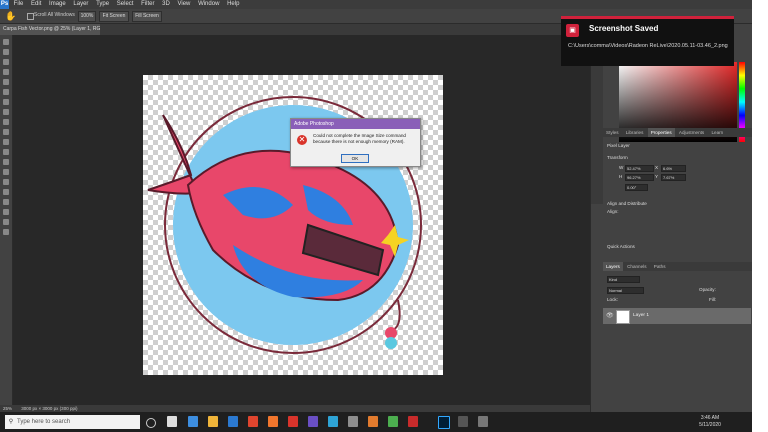 Image resolution: width=768 pixels, height=432 pixels. Describe the element at coordinates (213, 421) in the screenshot. I see `file-explorer-icon` at that location.